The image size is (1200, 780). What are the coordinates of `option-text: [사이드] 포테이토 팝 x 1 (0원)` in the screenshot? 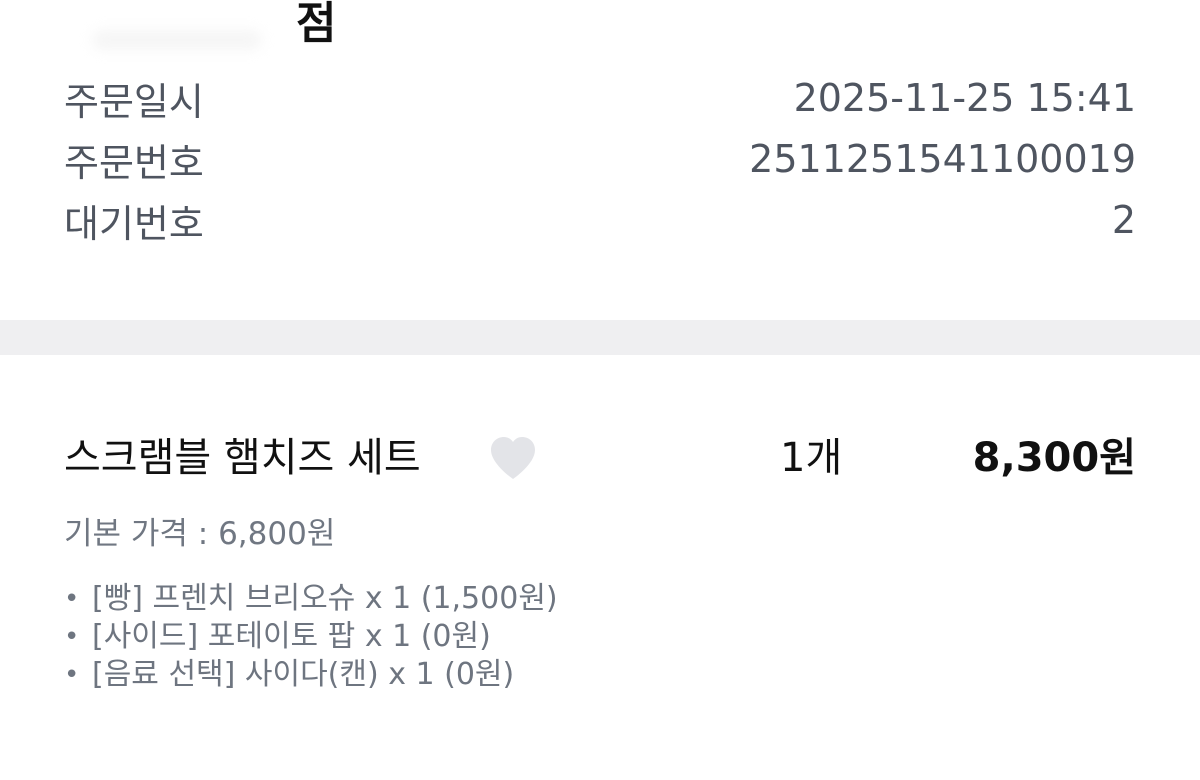 It's located at (291, 636).